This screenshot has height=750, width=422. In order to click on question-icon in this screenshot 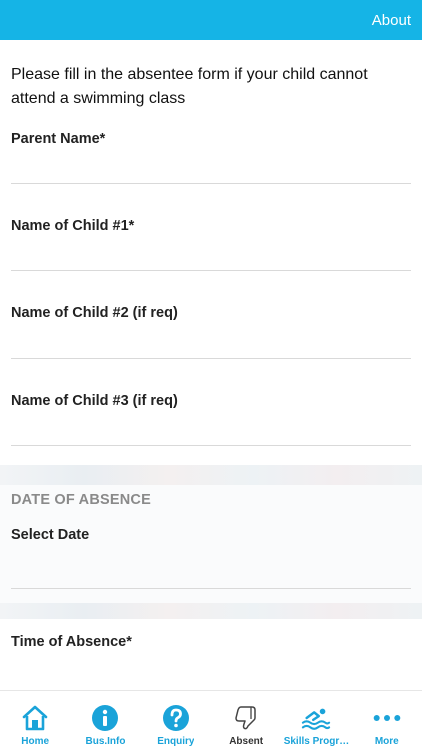, I will do `click(176, 718)`.